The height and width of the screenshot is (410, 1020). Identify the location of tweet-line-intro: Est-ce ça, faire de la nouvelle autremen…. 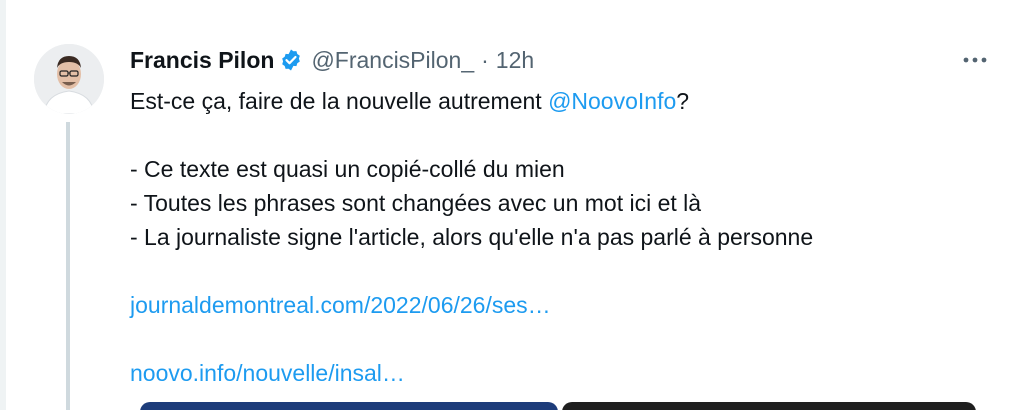
(560, 101).